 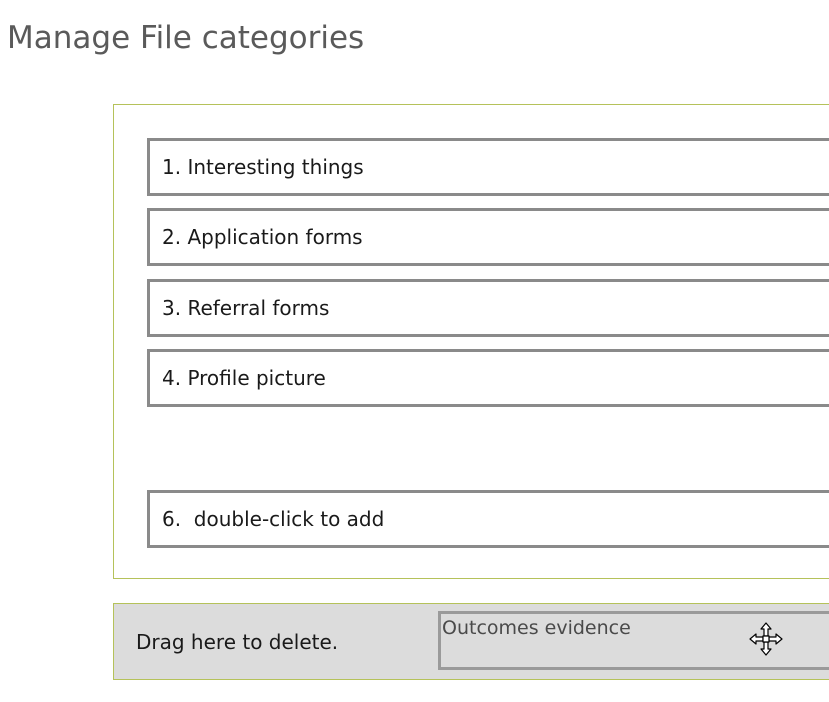 What do you see at coordinates (471, 641) in the screenshot?
I see `delete-drop-zone: Drag here to delete. Outcomes evidence` at bounding box center [471, 641].